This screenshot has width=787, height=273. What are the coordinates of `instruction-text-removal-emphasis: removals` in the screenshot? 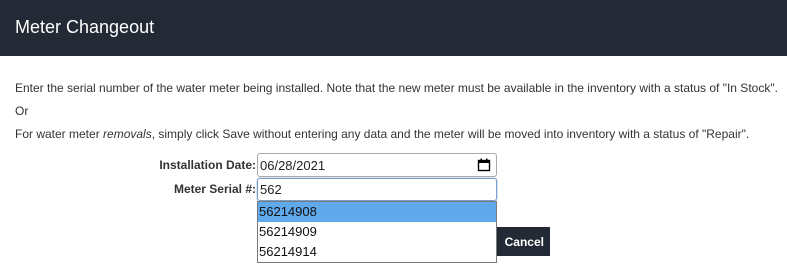 It's located at (127, 134).